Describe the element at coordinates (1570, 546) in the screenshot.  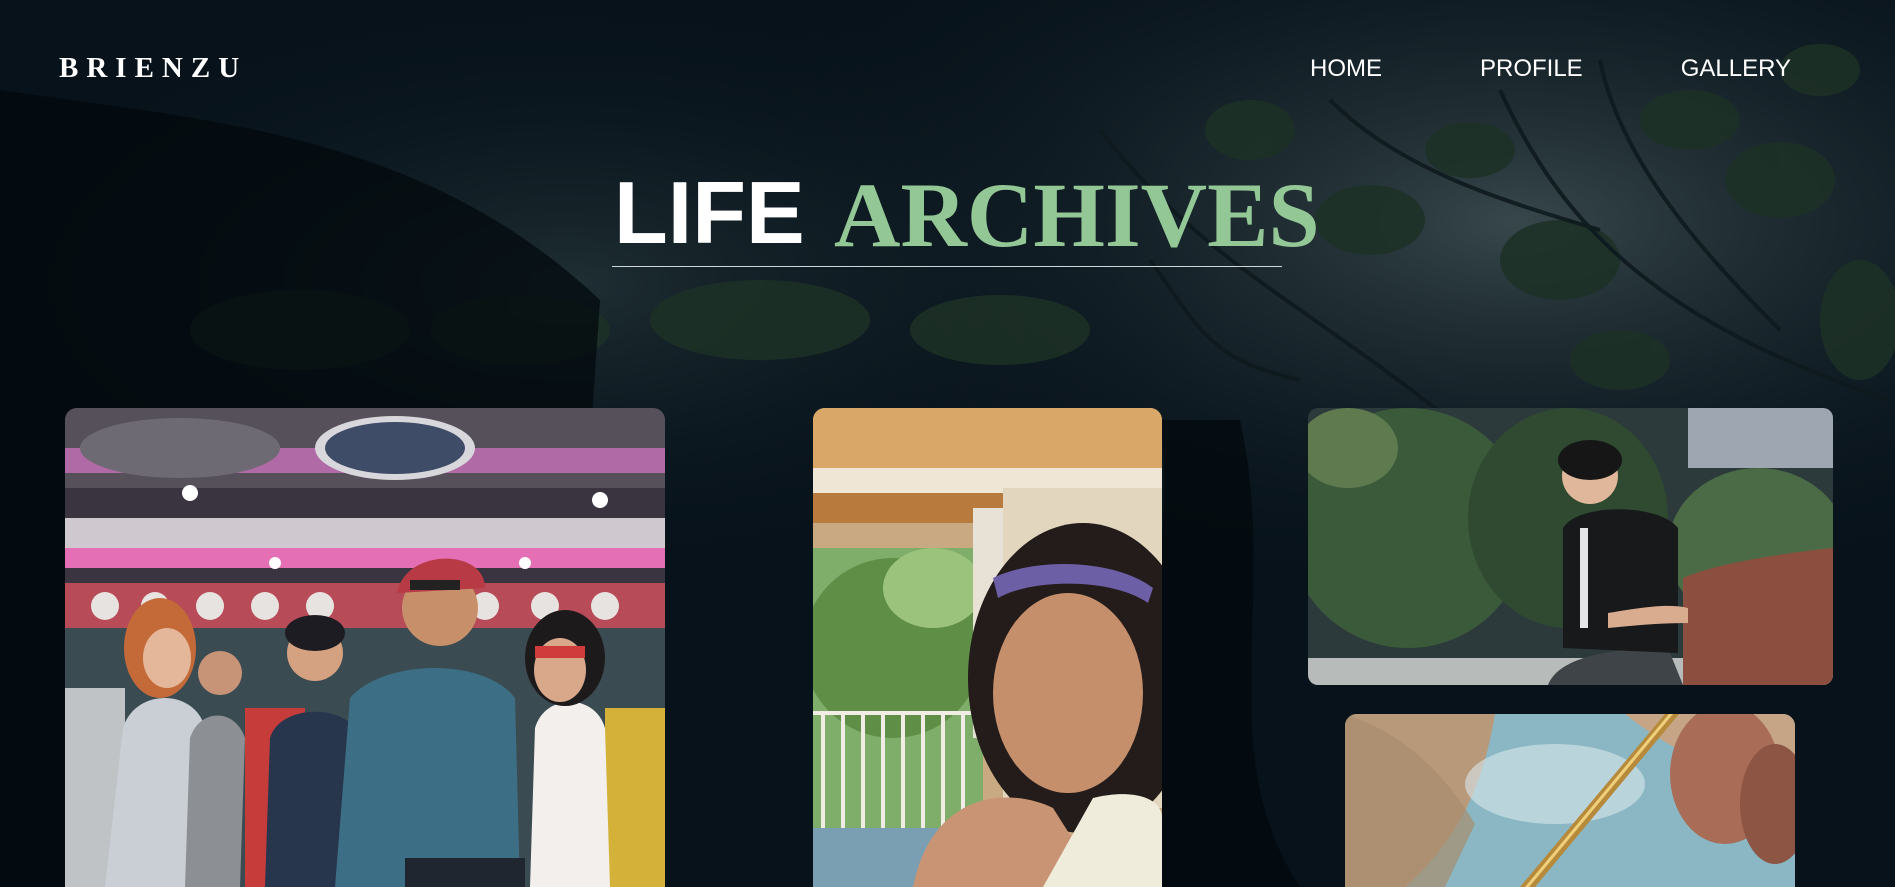
I see `gallery-photo-man-sitting` at that location.